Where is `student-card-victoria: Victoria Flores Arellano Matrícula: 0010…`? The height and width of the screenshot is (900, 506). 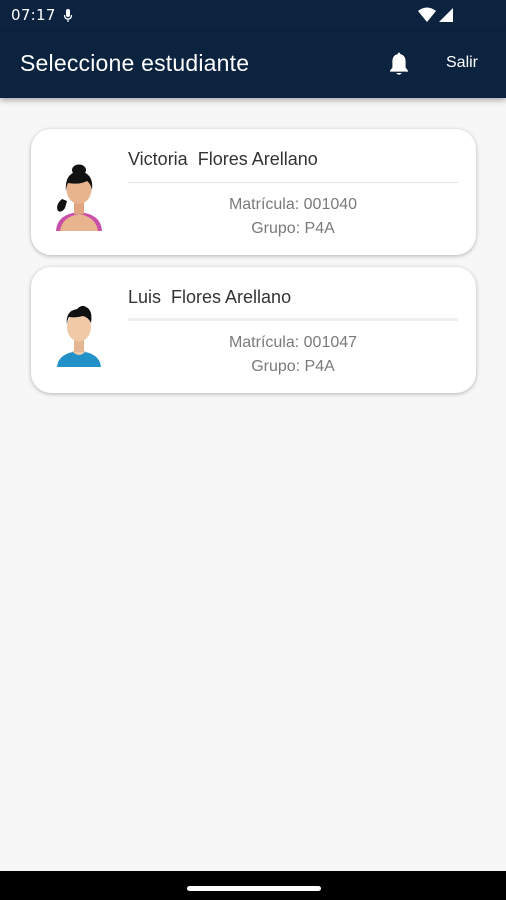 student-card-victoria: Victoria Flores Arellano Matrícula: 0010… is located at coordinates (253, 192).